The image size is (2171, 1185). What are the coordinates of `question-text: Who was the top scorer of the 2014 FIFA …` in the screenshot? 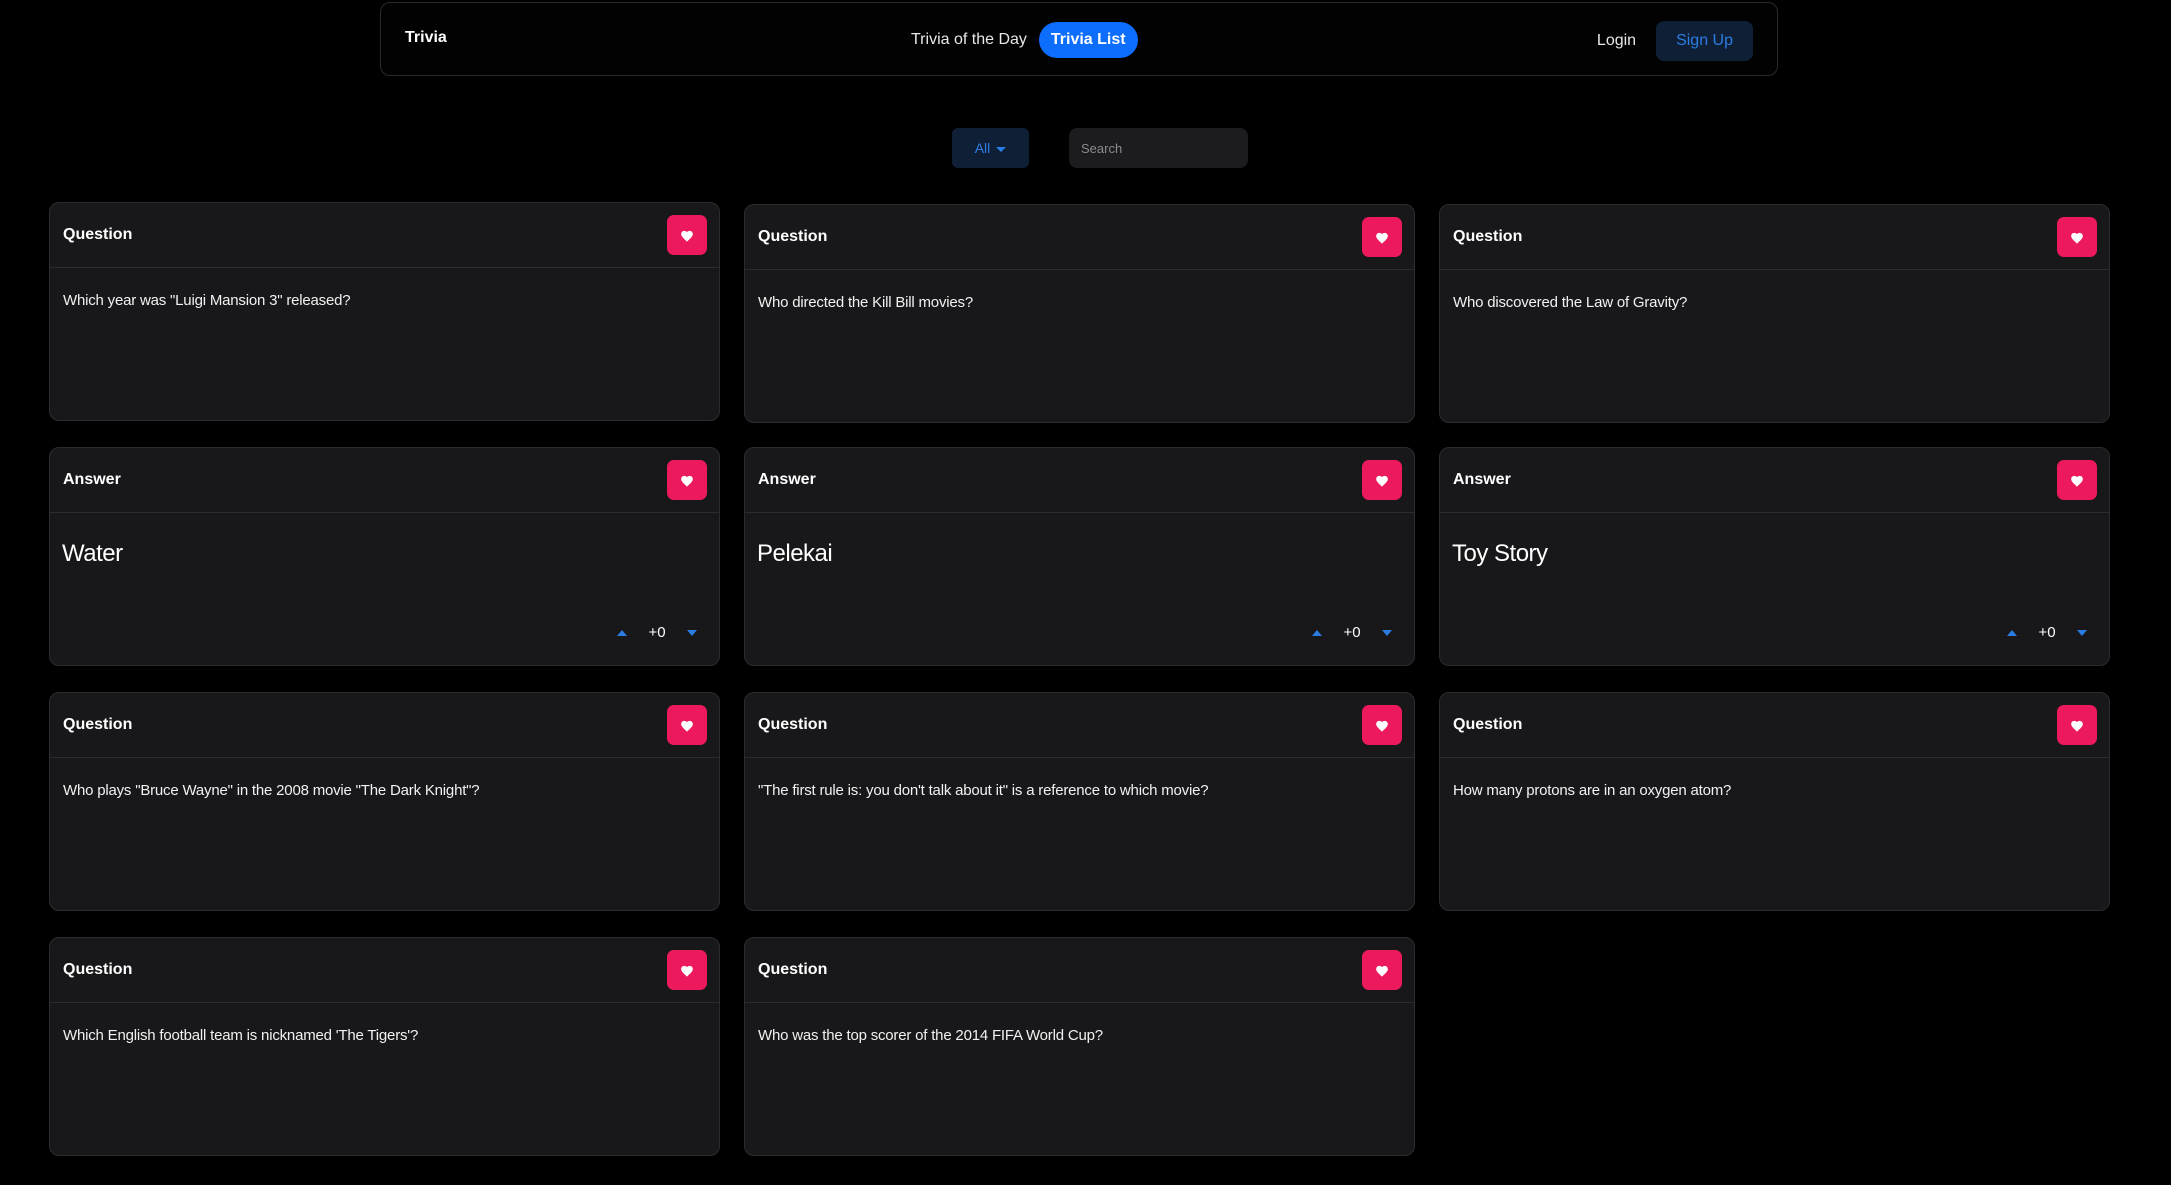 It's located at (930, 1035).